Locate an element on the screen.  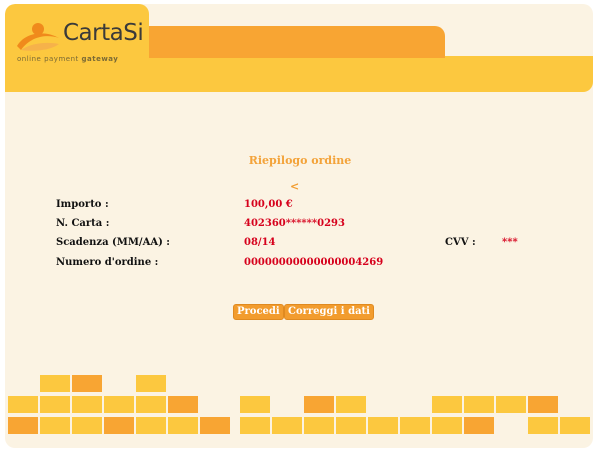
expiry-value: 08/14 is located at coordinates (260, 242).